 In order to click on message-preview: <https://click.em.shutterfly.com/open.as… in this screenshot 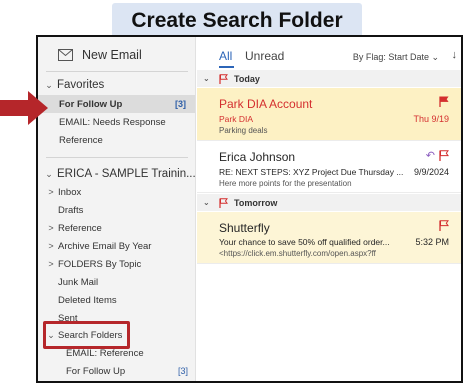, I will do `click(297, 253)`.